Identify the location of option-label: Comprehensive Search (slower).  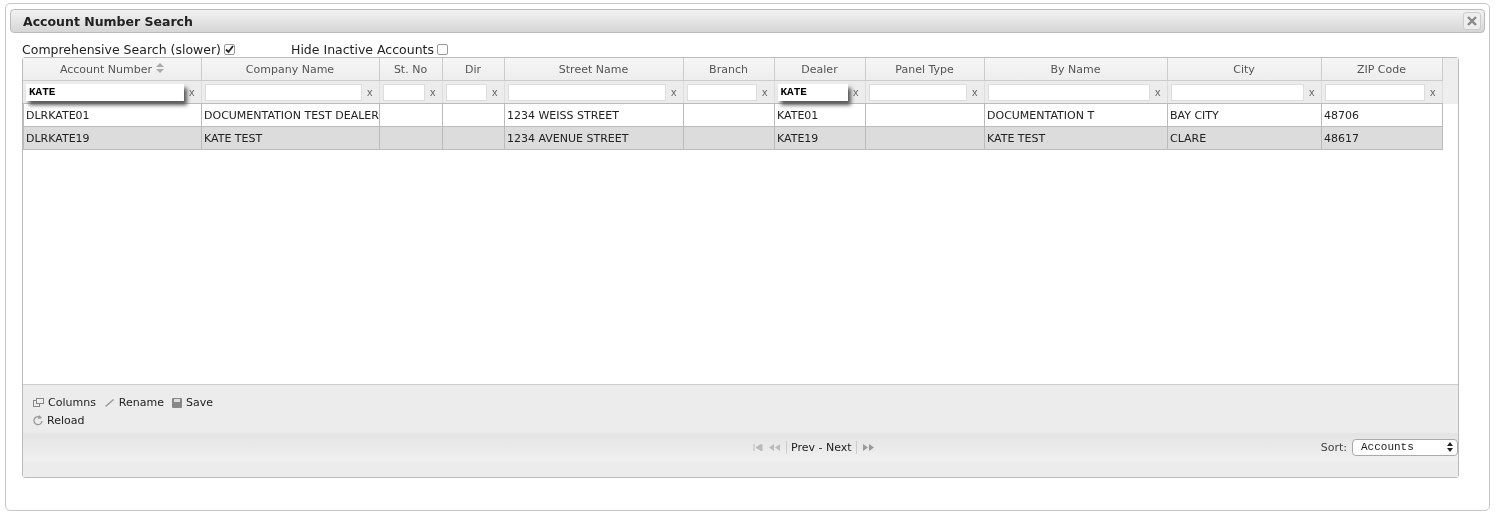
(121, 49).